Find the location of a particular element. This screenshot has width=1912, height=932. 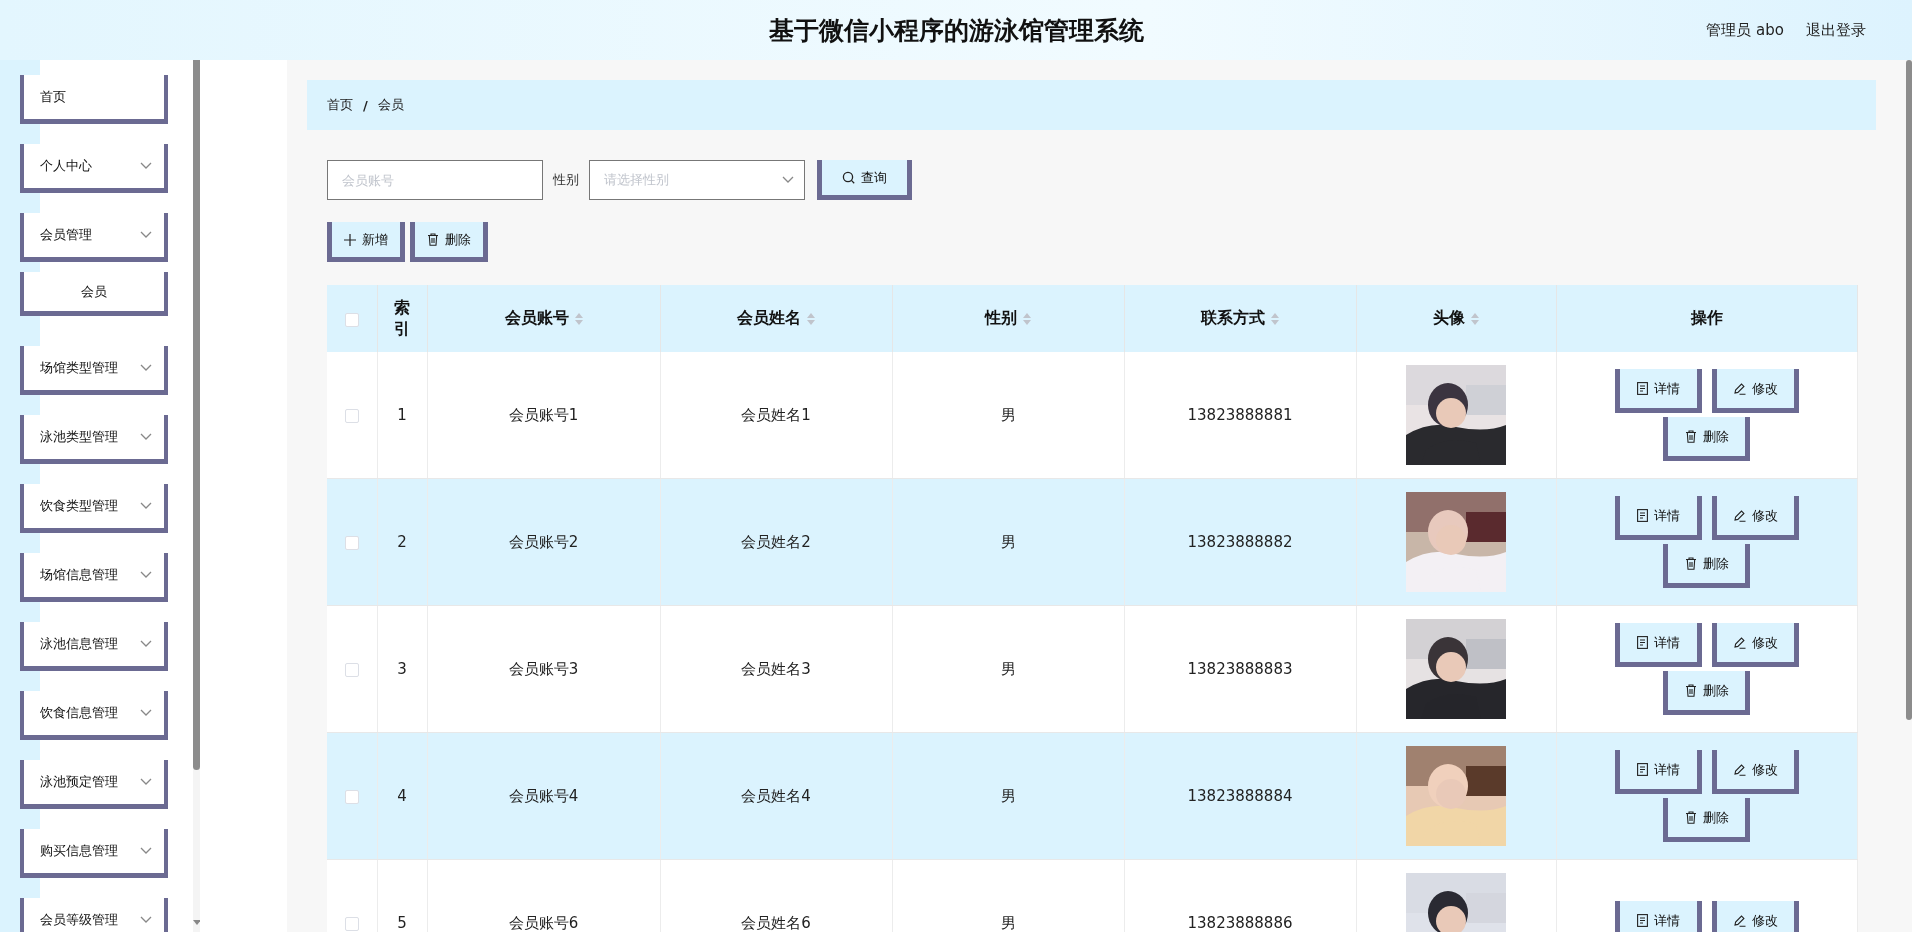

search-button: 查询 is located at coordinates (864, 180).